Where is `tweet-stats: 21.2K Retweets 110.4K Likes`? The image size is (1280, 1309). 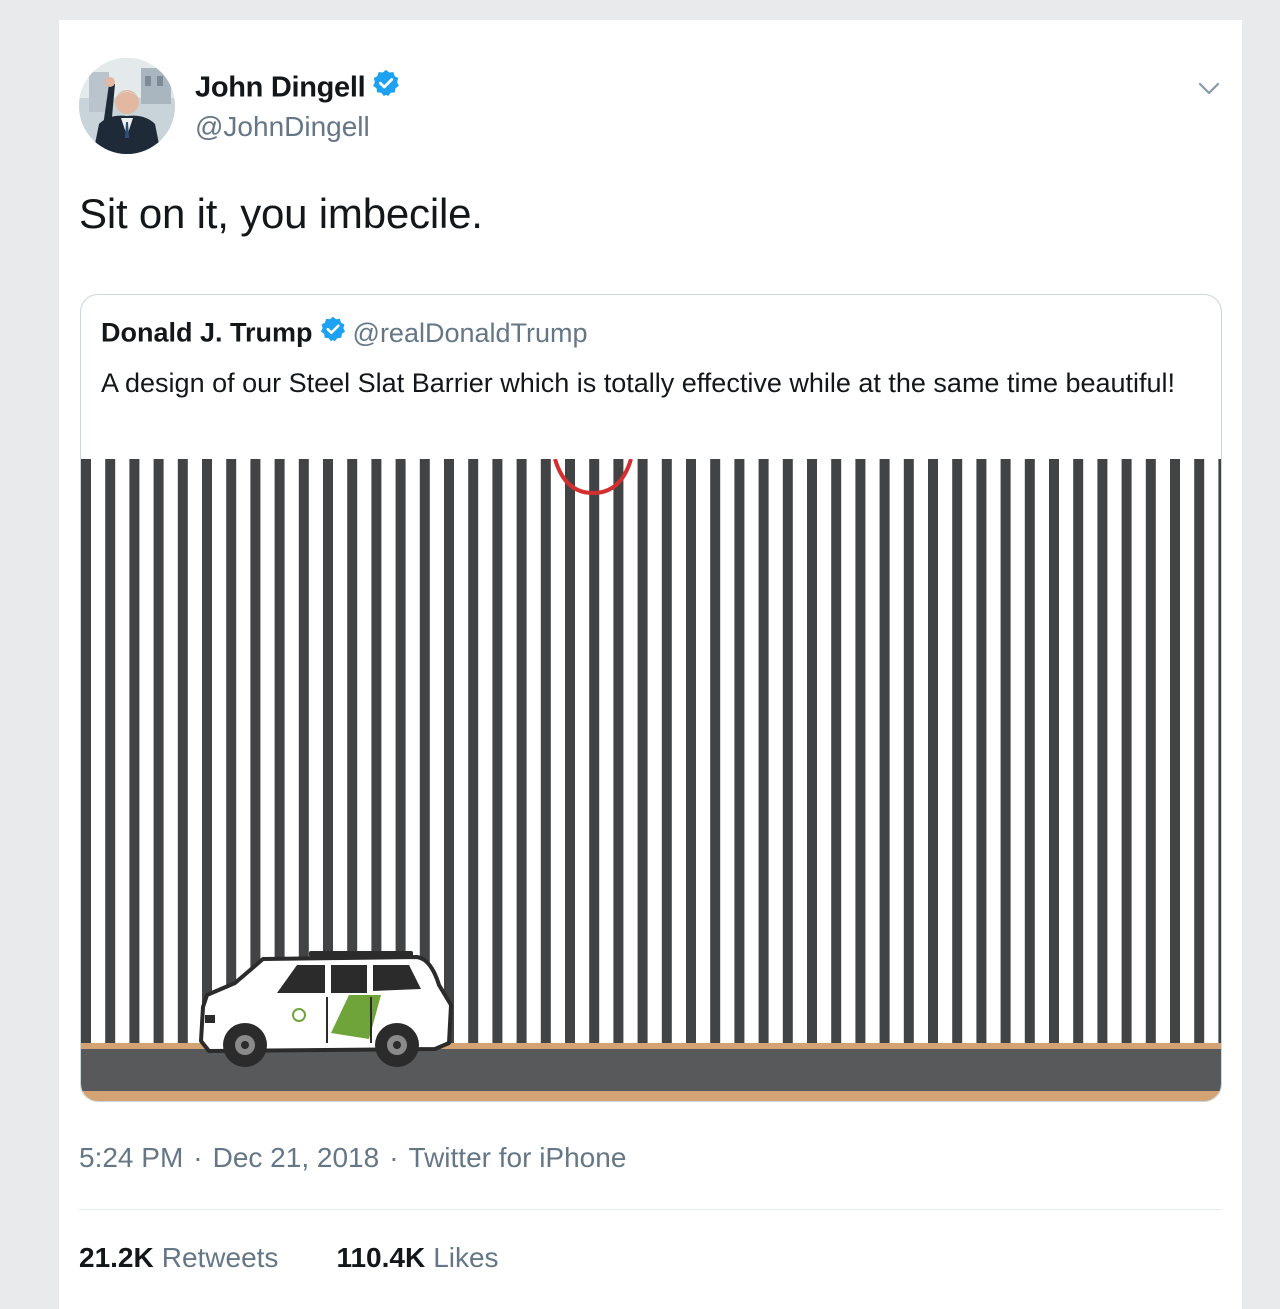
tweet-stats: 21.2K Retweets 110.4K Likes is located at coordinates (318, 1258).